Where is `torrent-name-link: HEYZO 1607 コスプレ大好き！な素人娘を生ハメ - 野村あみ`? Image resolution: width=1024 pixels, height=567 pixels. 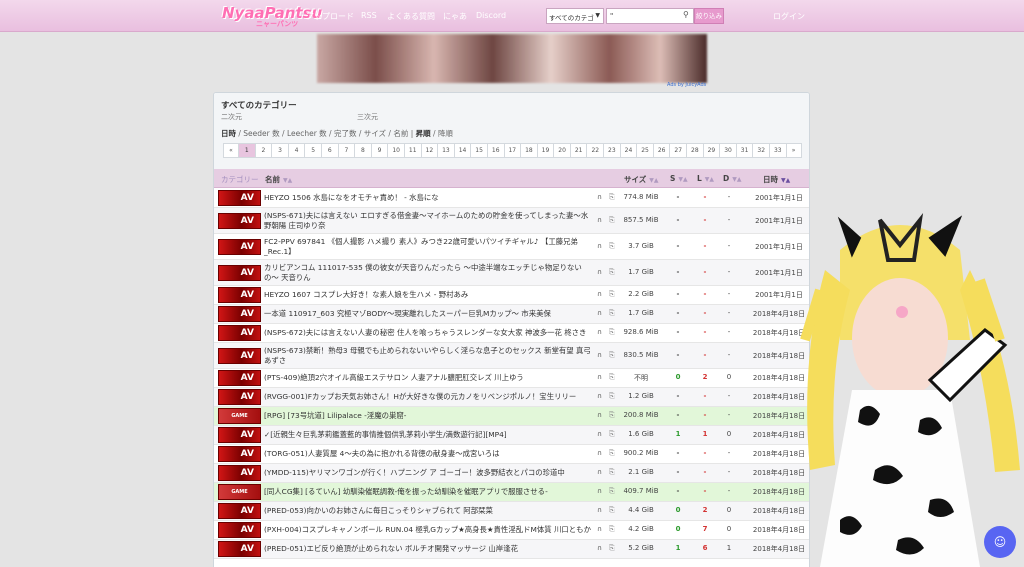
torrent-name-link: HEYZO 1607 コスプレ大好き！な素人娘を生ハメ - 野村あみ is located at coordinates (427, 295).